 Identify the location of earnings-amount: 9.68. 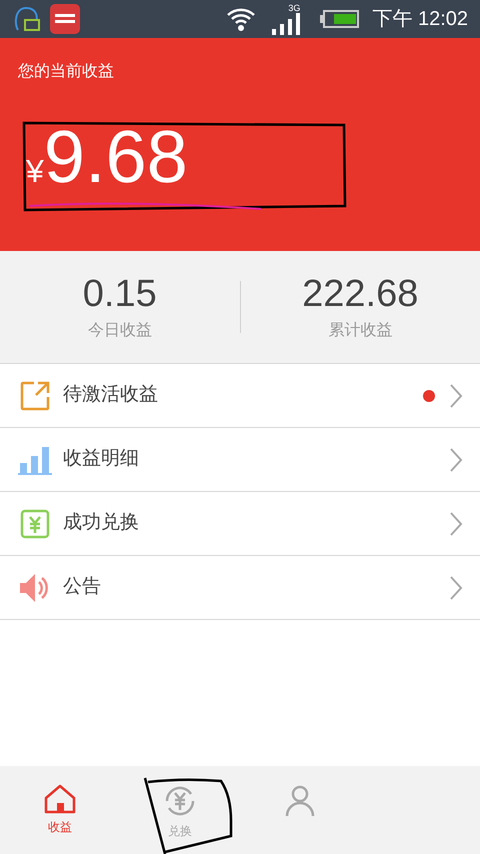
(116, 157).